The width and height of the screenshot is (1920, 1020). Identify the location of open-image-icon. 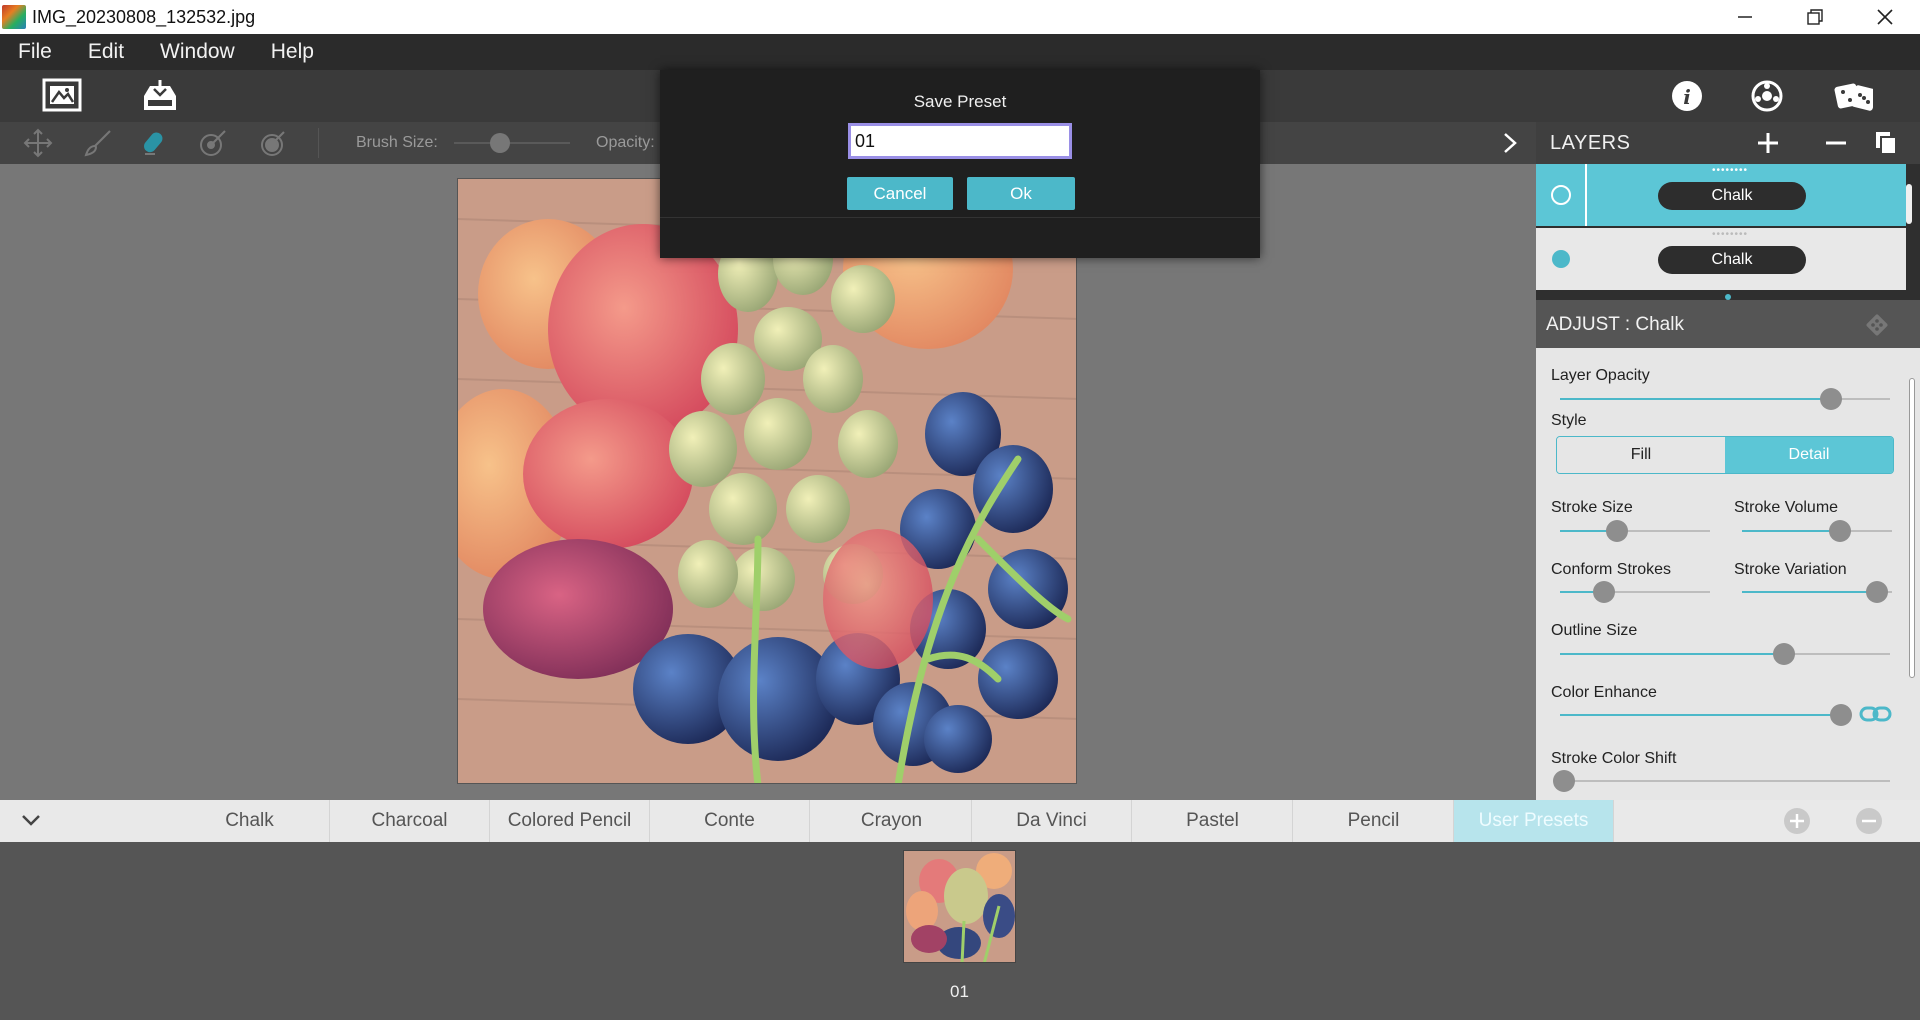
(62, 96).